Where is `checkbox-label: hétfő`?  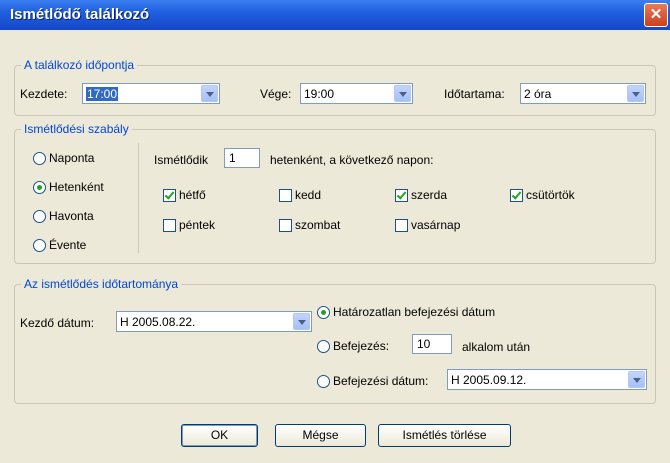 checkbox-label: hétfő is located at coordinates (192, 195).